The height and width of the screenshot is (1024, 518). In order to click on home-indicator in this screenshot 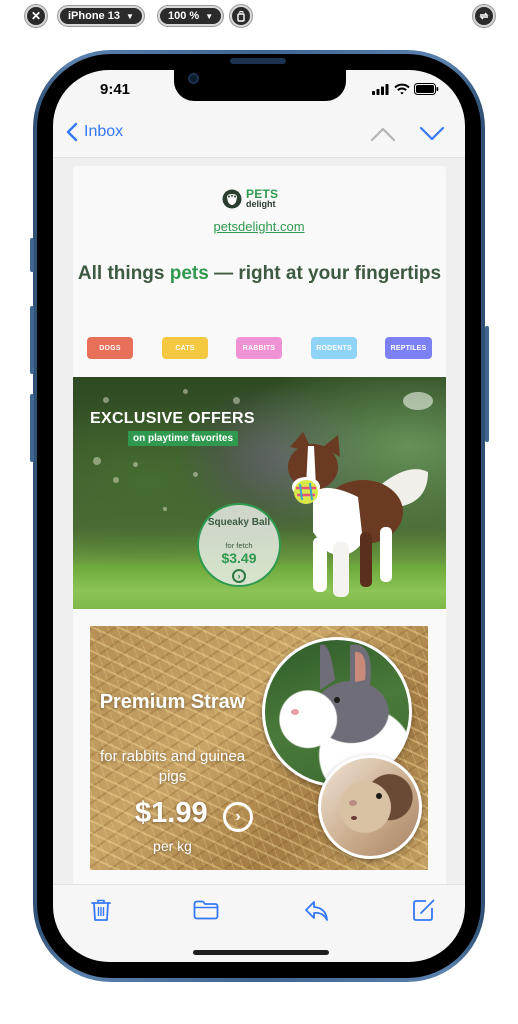, I will do `click(261, 952)`.